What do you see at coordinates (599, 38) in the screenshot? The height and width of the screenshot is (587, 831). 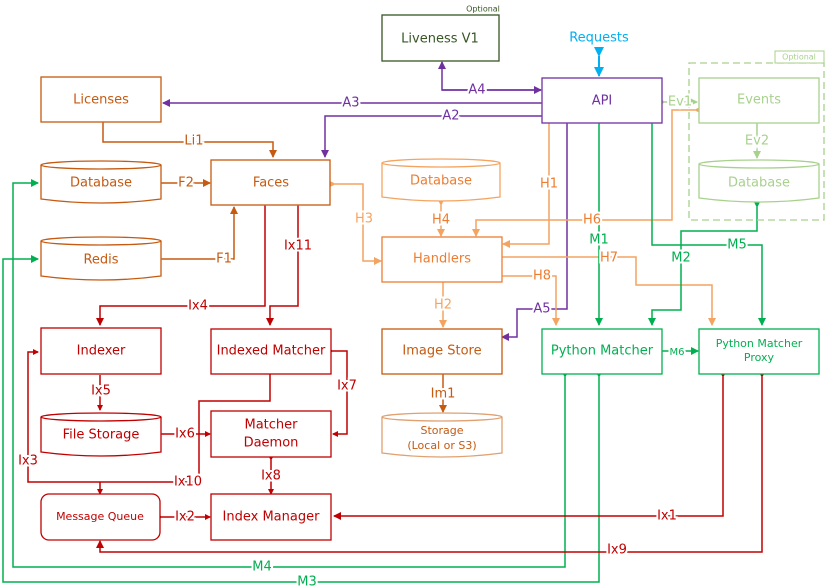 I see `requests-label: Requests` at bounding box center [599, 38].